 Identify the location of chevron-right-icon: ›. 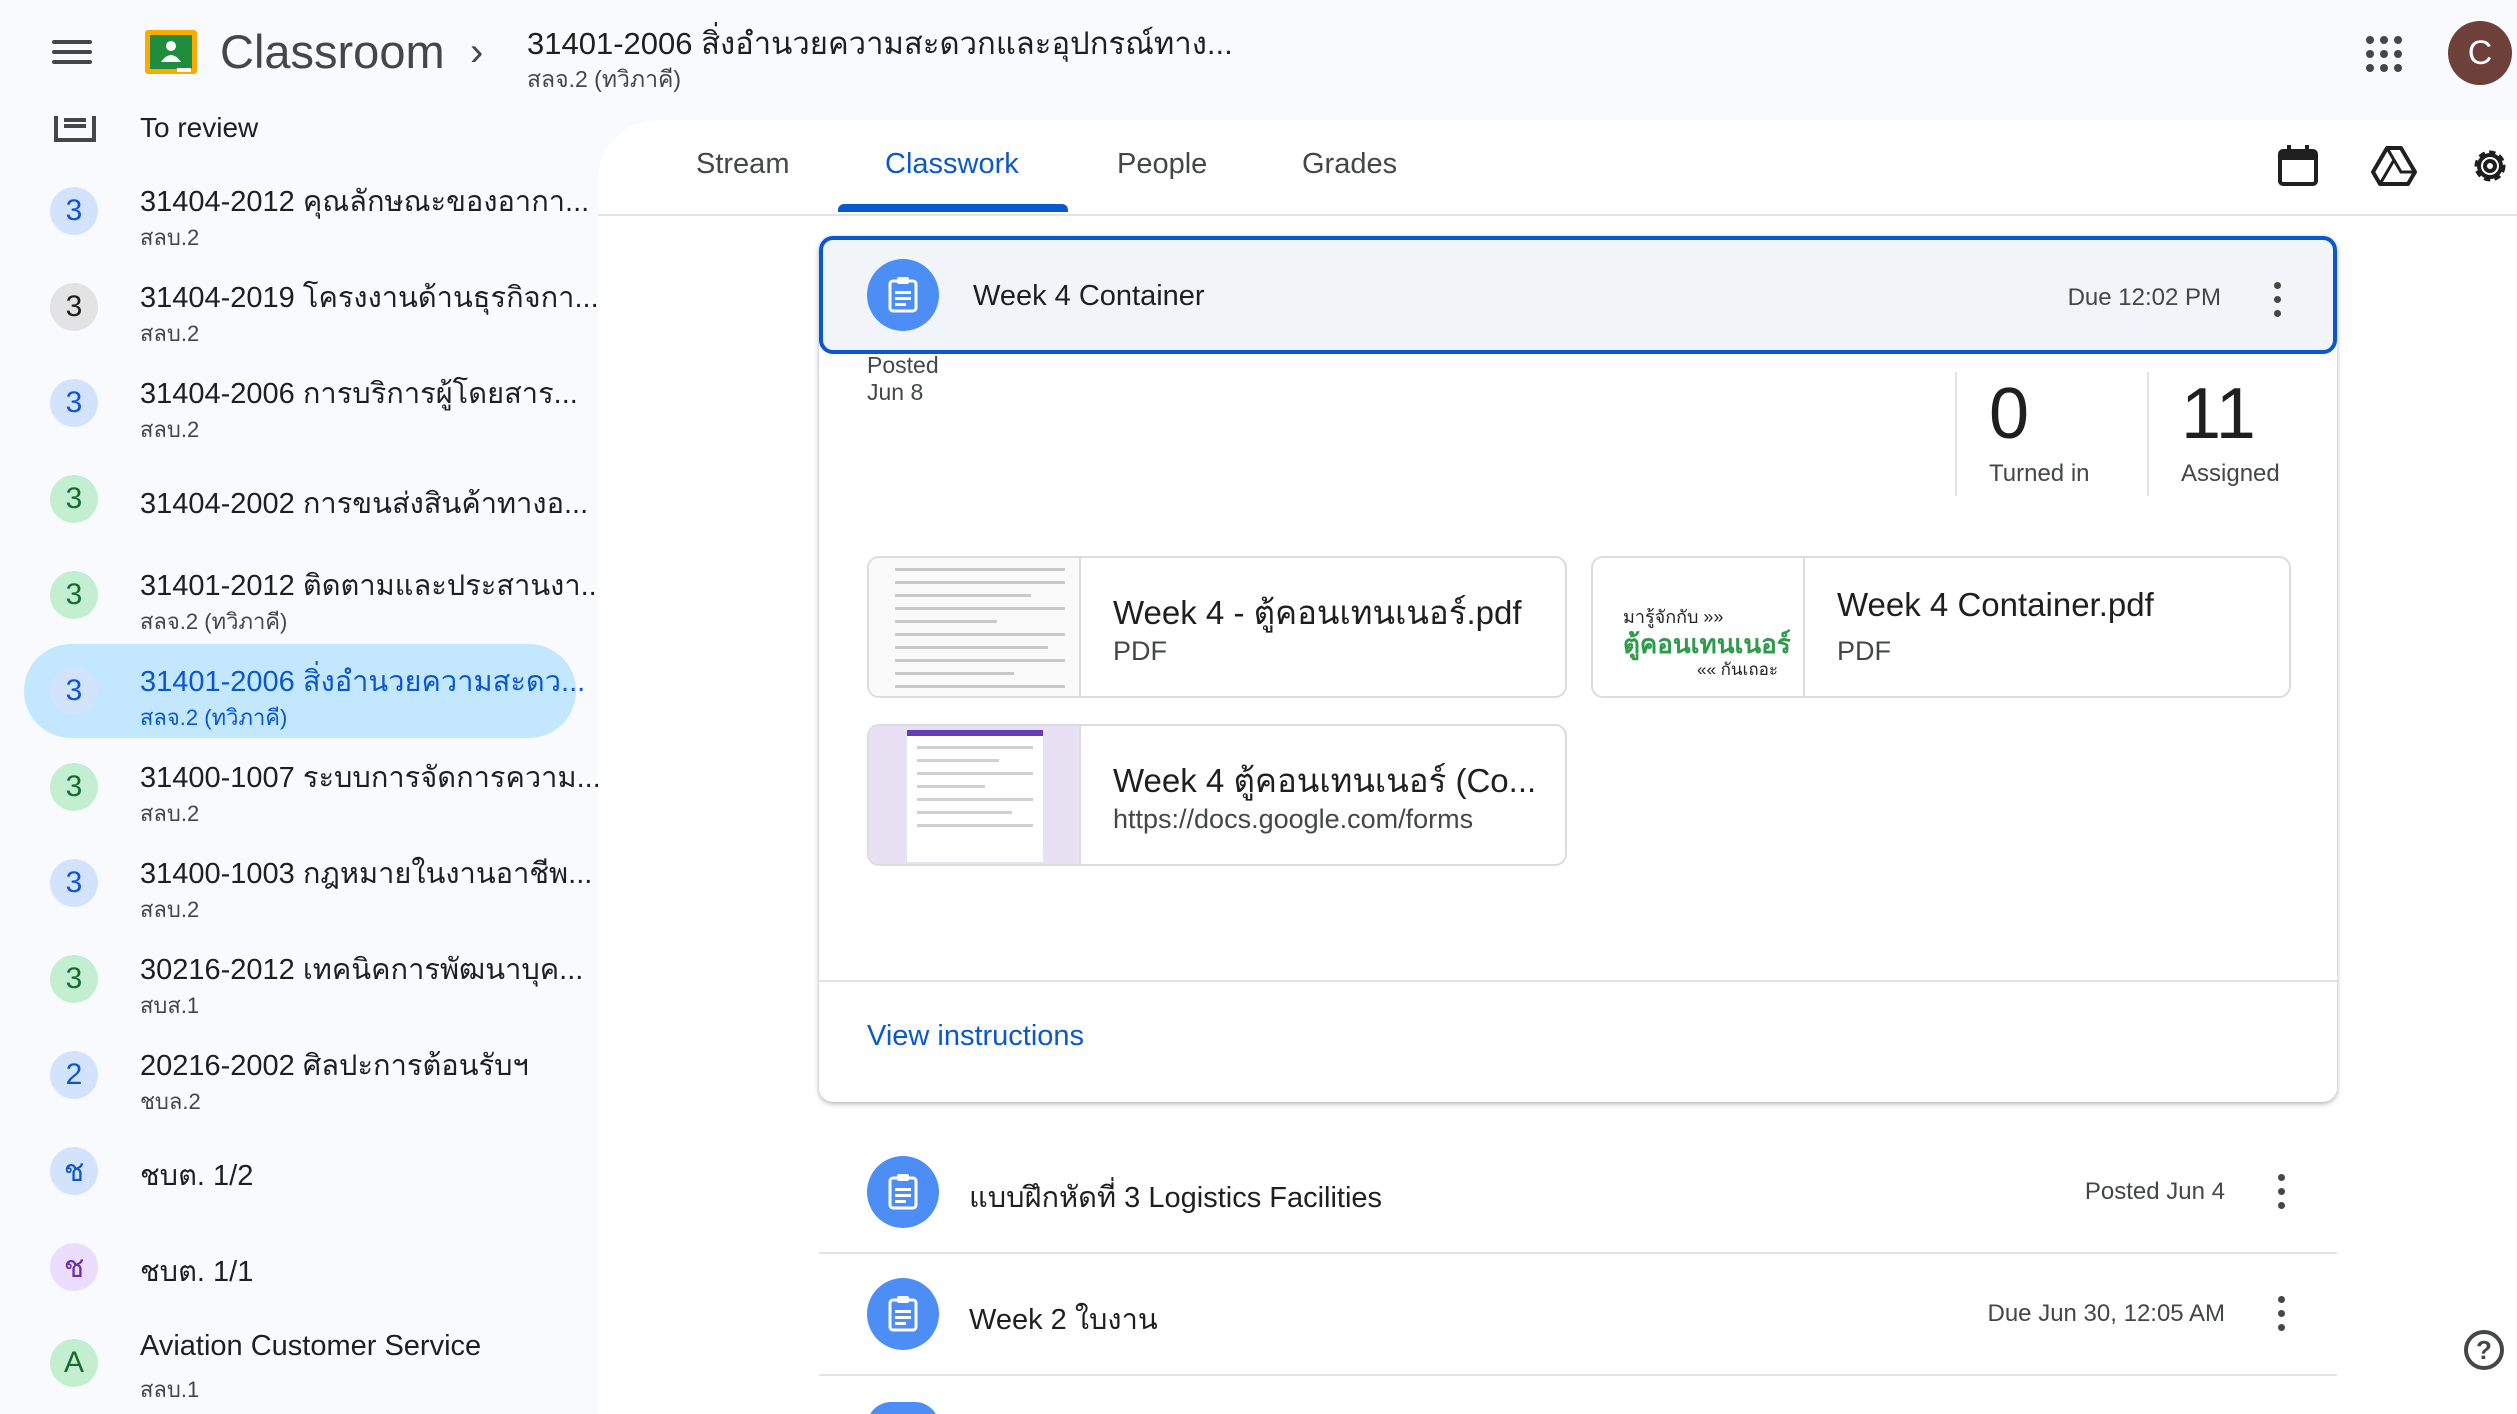
(477, 52).